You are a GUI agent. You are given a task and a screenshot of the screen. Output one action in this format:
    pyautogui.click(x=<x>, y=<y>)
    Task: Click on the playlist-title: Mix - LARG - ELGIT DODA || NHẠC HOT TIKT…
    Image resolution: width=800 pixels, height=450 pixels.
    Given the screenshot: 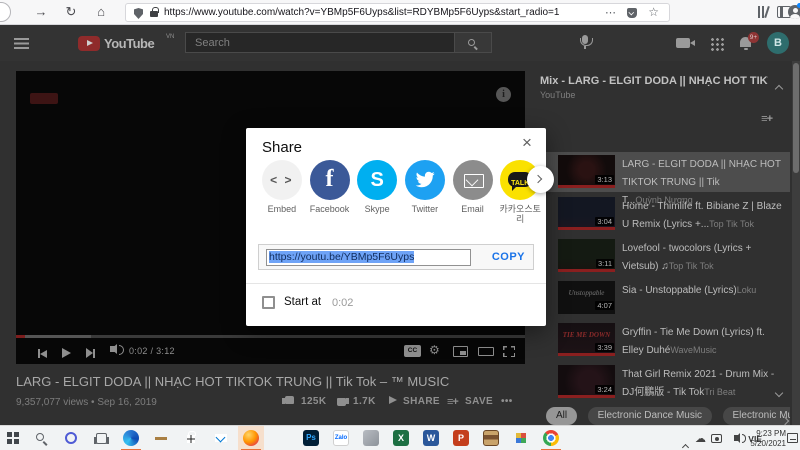 What is the action you would take?
    pyautogui.click(x=654, y=81)
    